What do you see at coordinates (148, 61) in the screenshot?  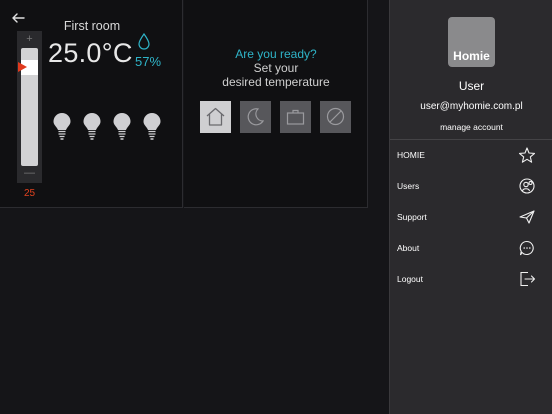 I see `humidity-reading: 57%` at bounding box center [148, 61].